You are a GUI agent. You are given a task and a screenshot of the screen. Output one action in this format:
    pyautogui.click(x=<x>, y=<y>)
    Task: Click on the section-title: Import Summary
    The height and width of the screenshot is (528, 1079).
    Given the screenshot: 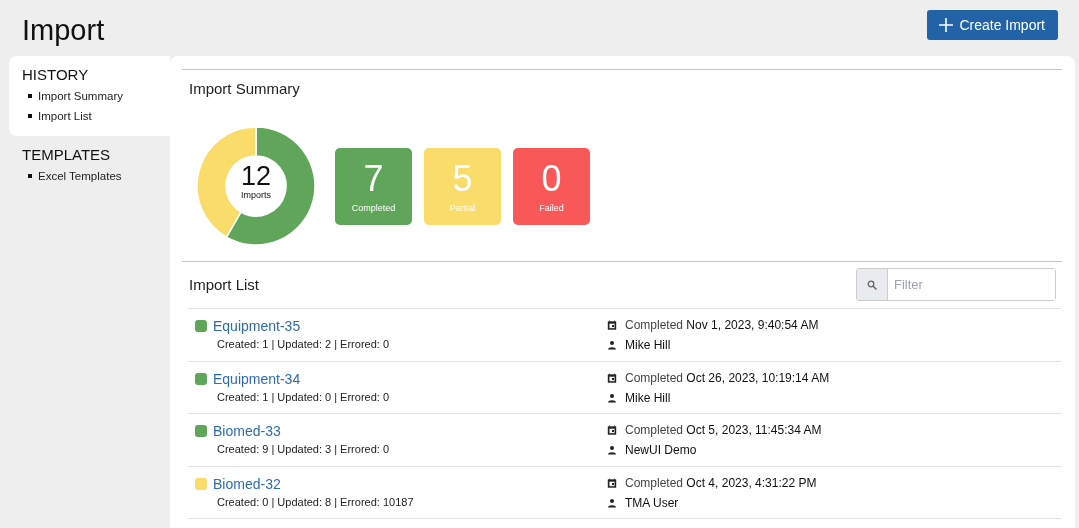 What is the action you would take?
    pyautogui.click(x=244, y=88)
    